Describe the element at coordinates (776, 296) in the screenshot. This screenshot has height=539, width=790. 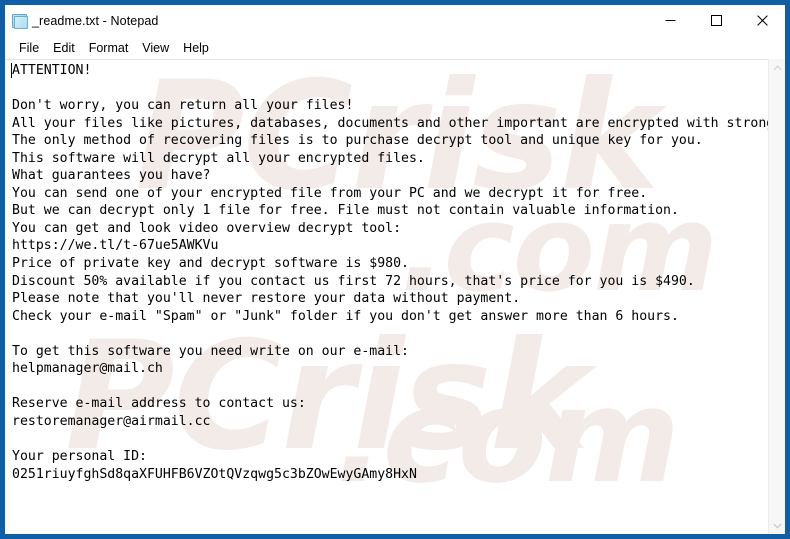
I see `vertical-scrollbar` at that location.